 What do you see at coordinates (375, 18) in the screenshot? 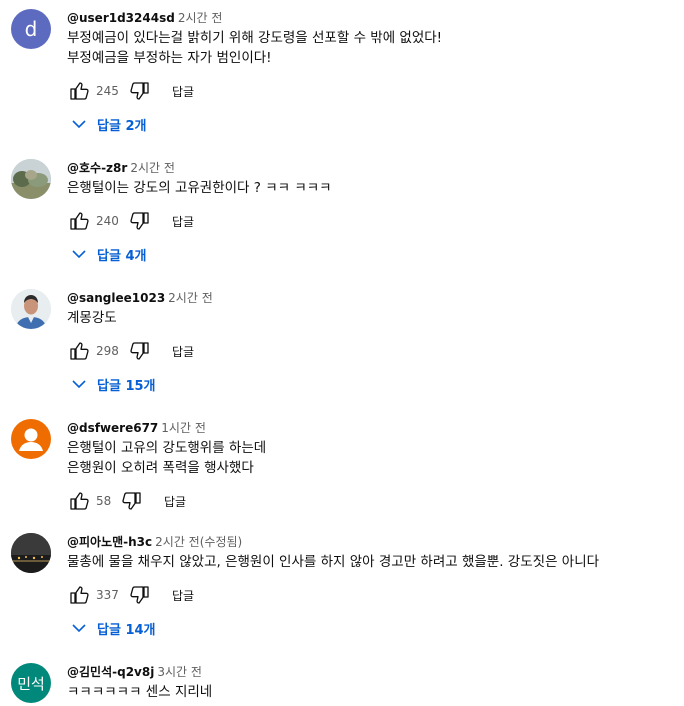
I see `comment-header: @user1d3244sd 2시간 전` at bounding box center [375, 18].